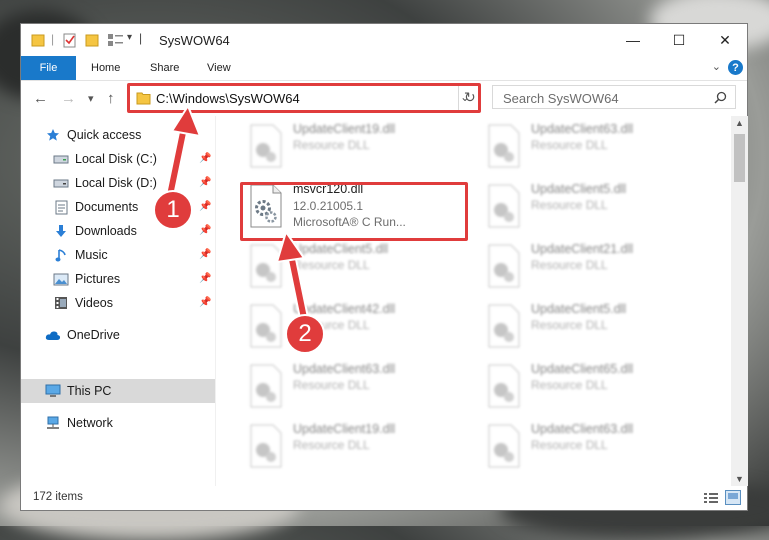 The image size is (769, 540). What do you see at coordinates (106, 231) in the screenshot?
I see `sidebar-item-label: Downloads` at bounding box center [106, 231].